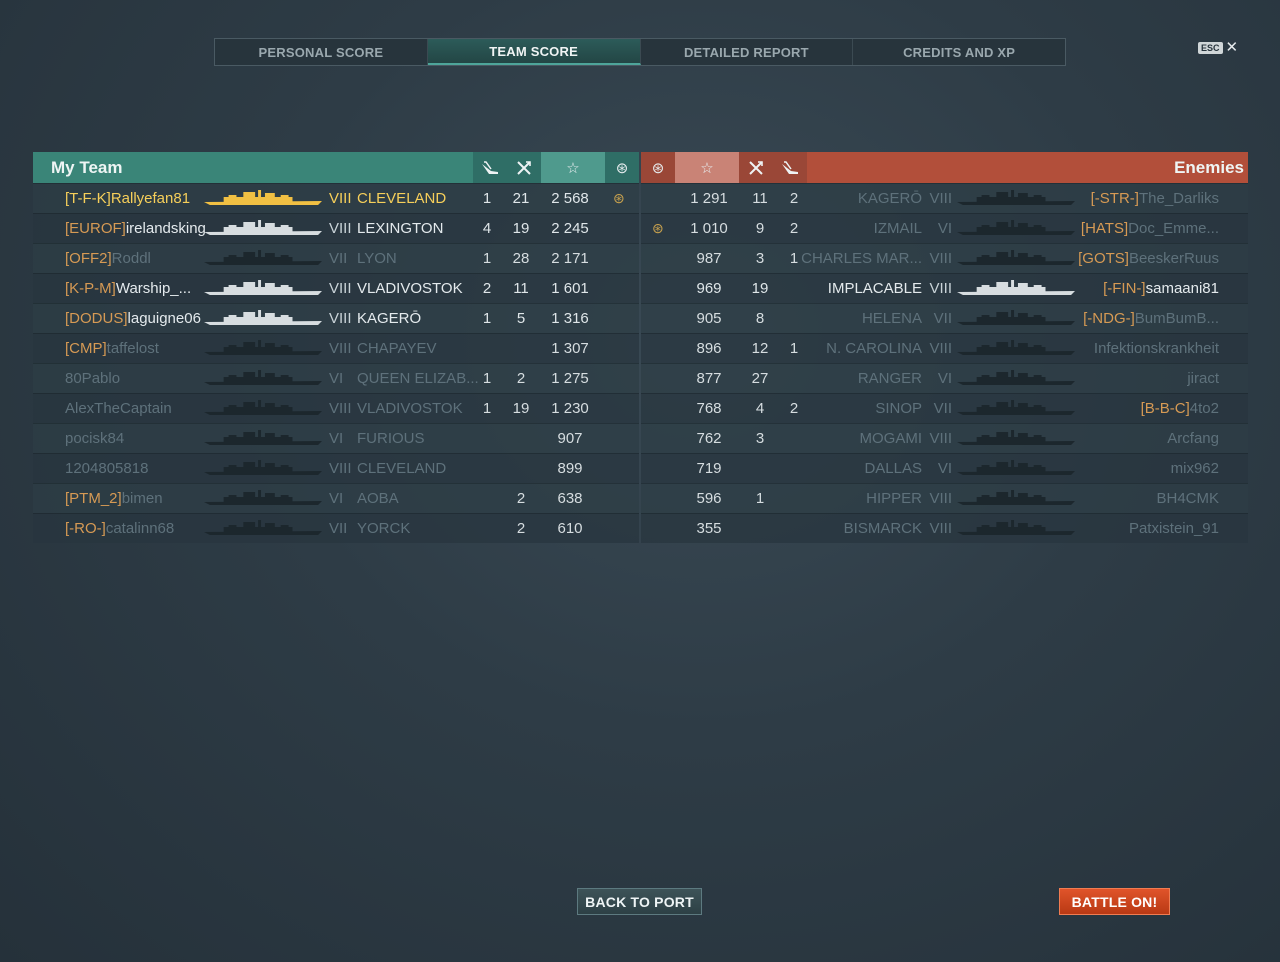 This screenshot has height=962, width=1280. I want to click on player-row: 1 291 11 2 KAGERŌ VIII [-STR-]The_Darliks, so click(944, 198).